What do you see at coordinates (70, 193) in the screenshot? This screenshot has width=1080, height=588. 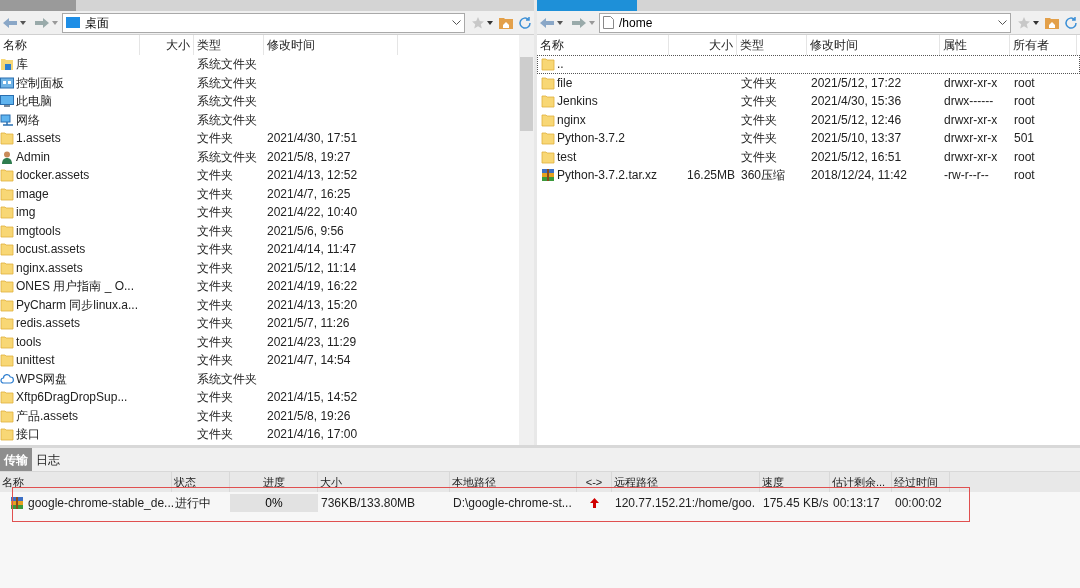 I see `file-name-cell: image` at bounding box center [70, 193].